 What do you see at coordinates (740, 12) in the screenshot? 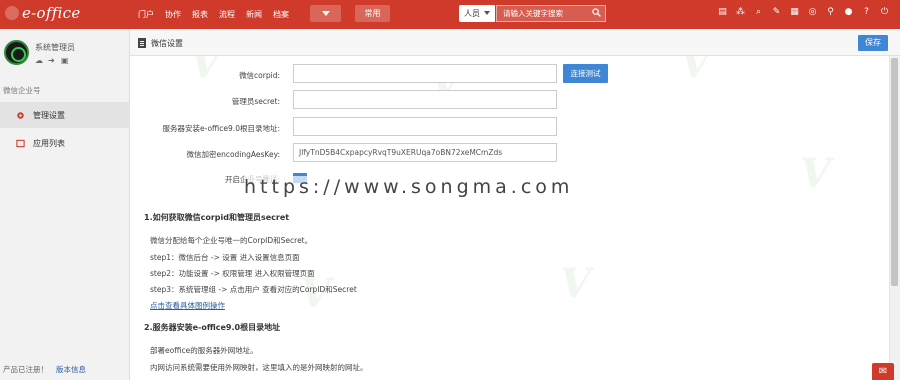
I see `sitemap-icon: ⁂` at bounding box center [740, 12].